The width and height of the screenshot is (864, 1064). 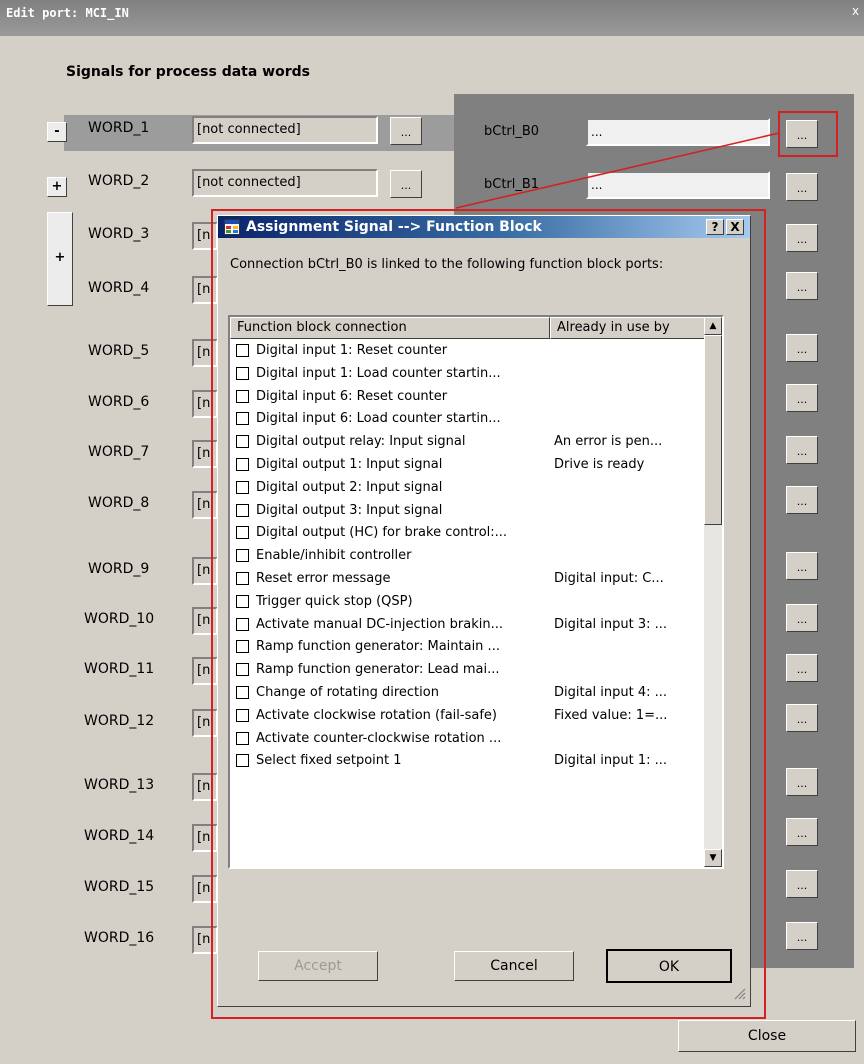 What do you see at coordinates (713, 592) in the screenshot?
I see `vertical-scrollbar: ▲ ▼` at bounding box center [713, 592].